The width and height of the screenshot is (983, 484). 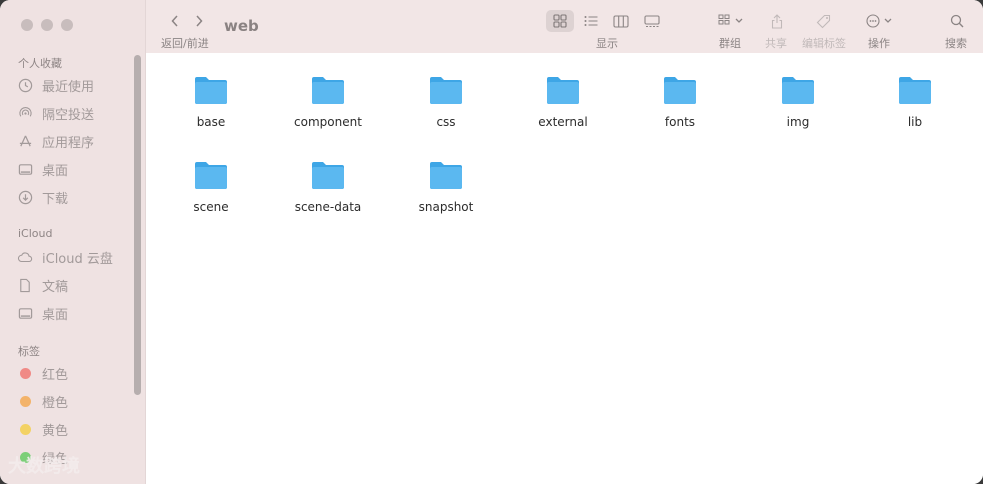 What do you see at coordinates (27, 25) in the screenshot?
I see `close-window-button` at bounding box center [27, 25].